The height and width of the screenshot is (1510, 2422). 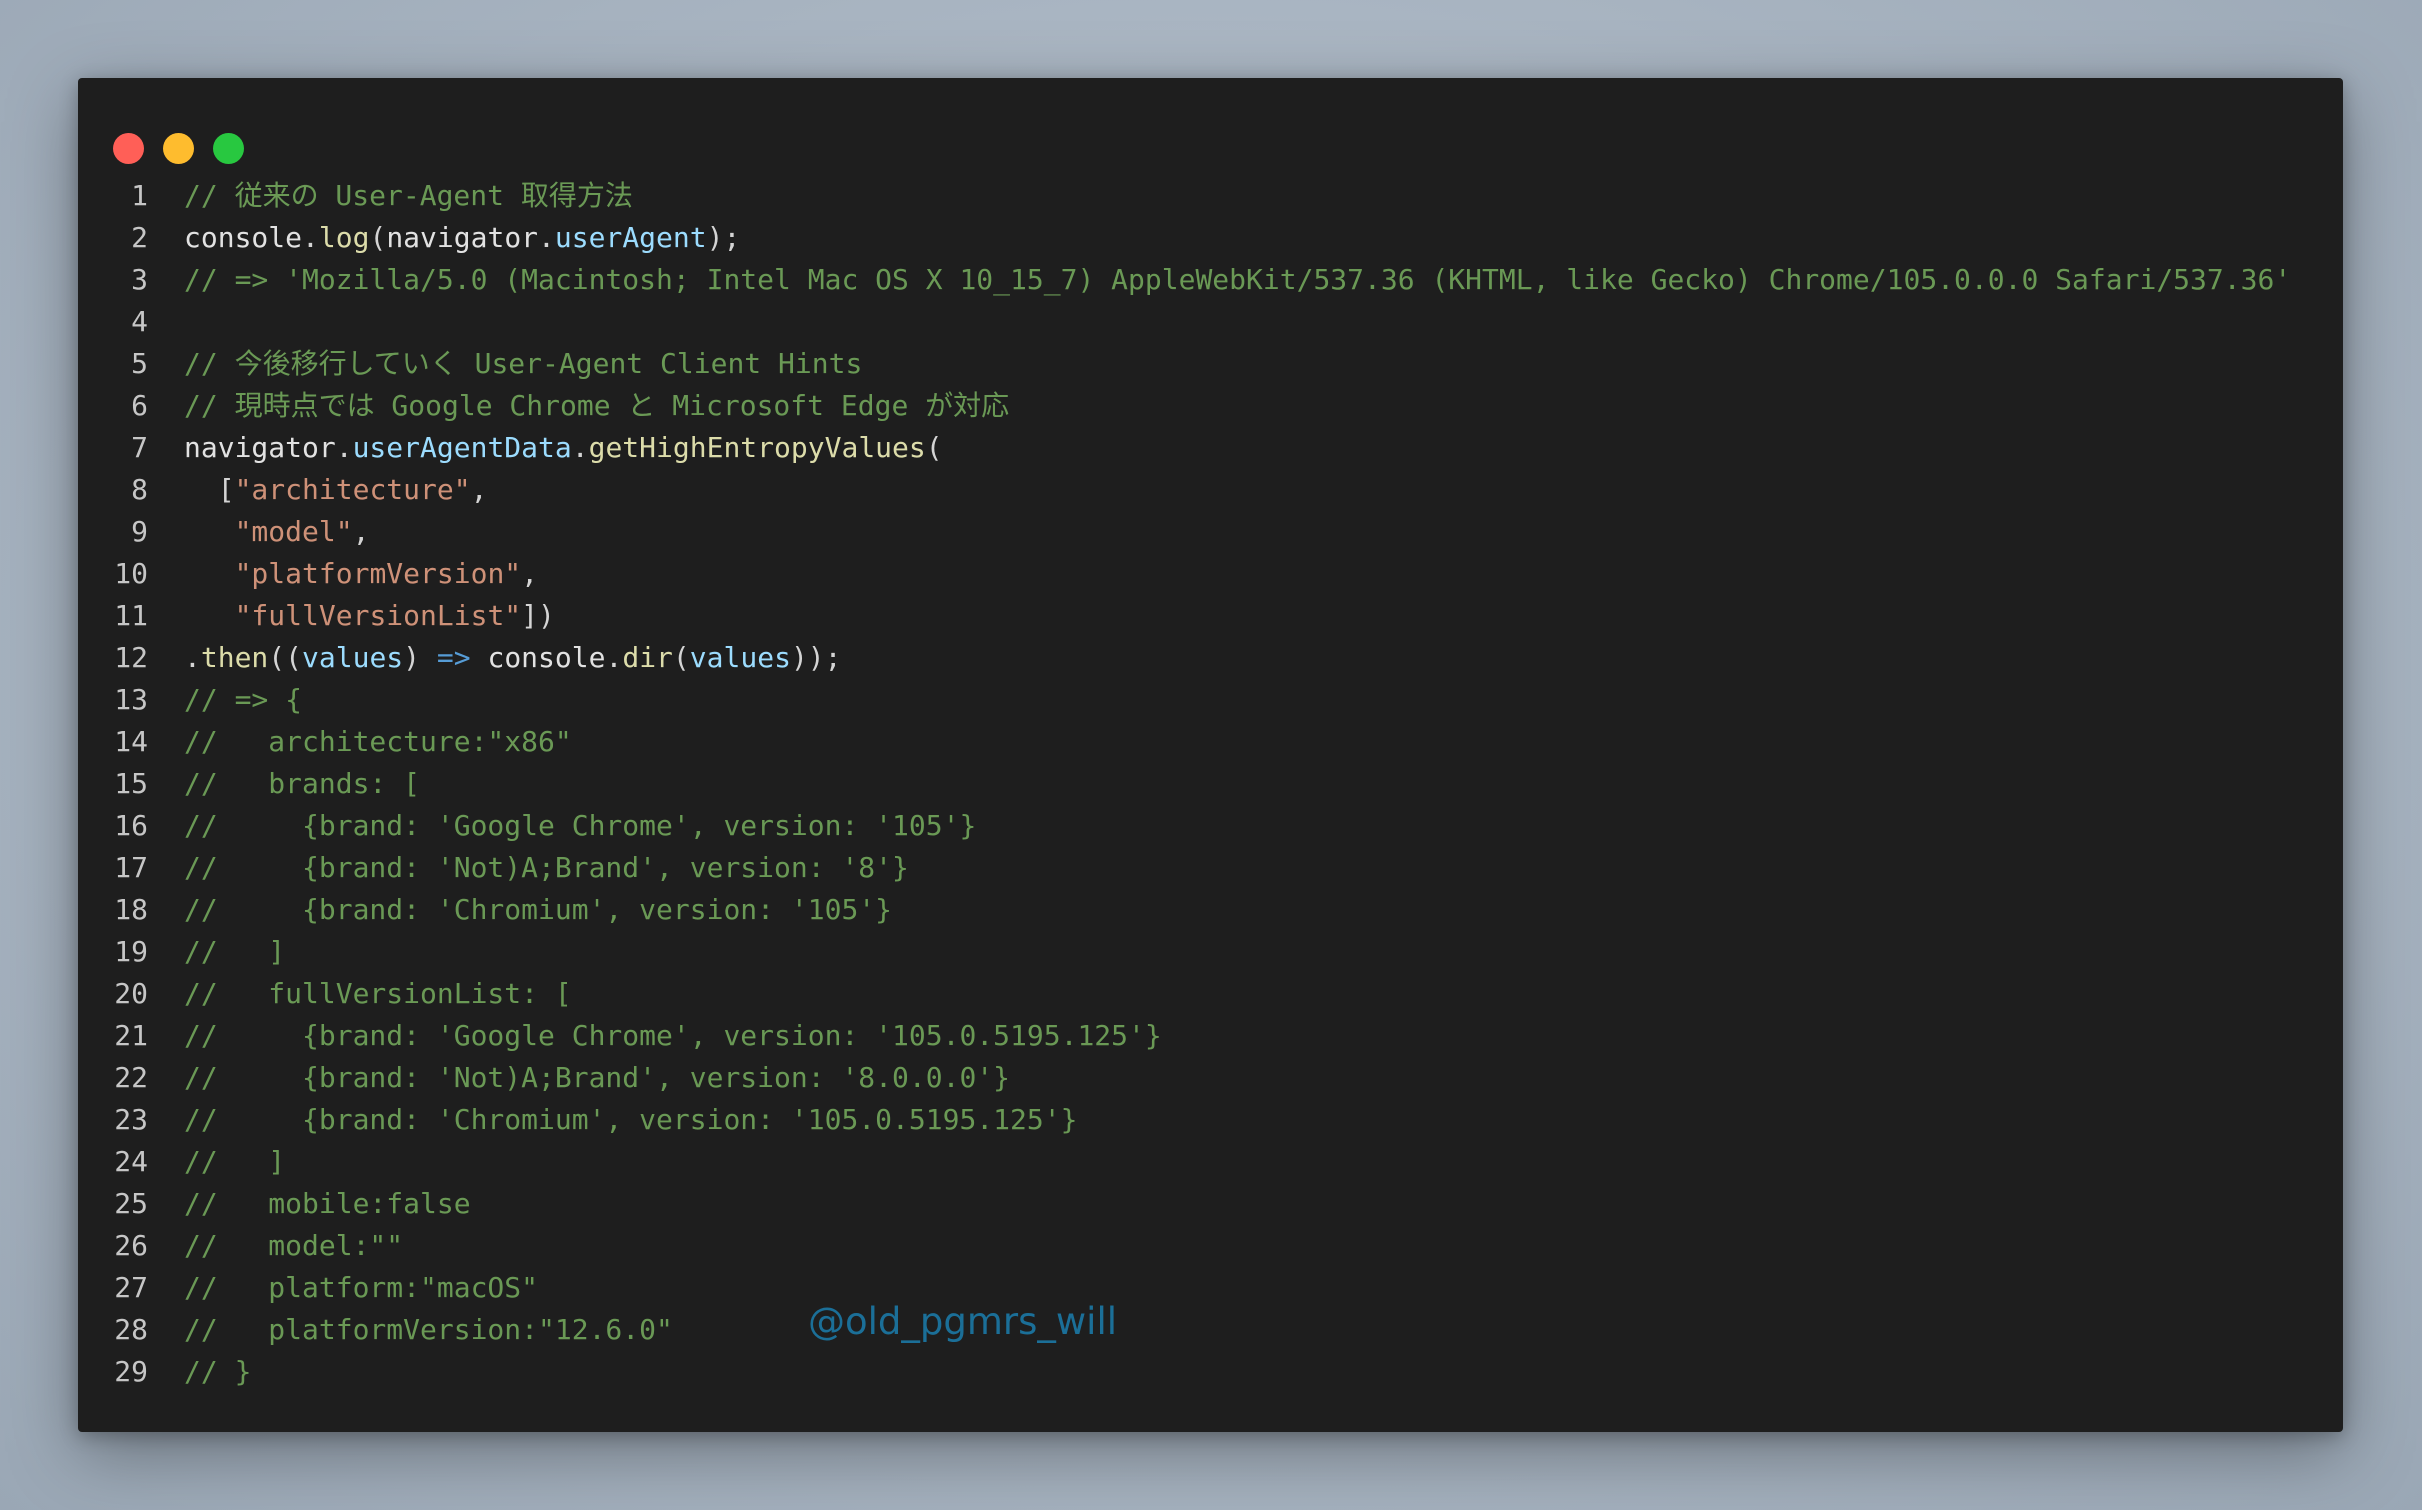 What do you see at coordinates (243, 237) in the screenshot?
I see `identifier-token: console` at bounding box center [243, 237].